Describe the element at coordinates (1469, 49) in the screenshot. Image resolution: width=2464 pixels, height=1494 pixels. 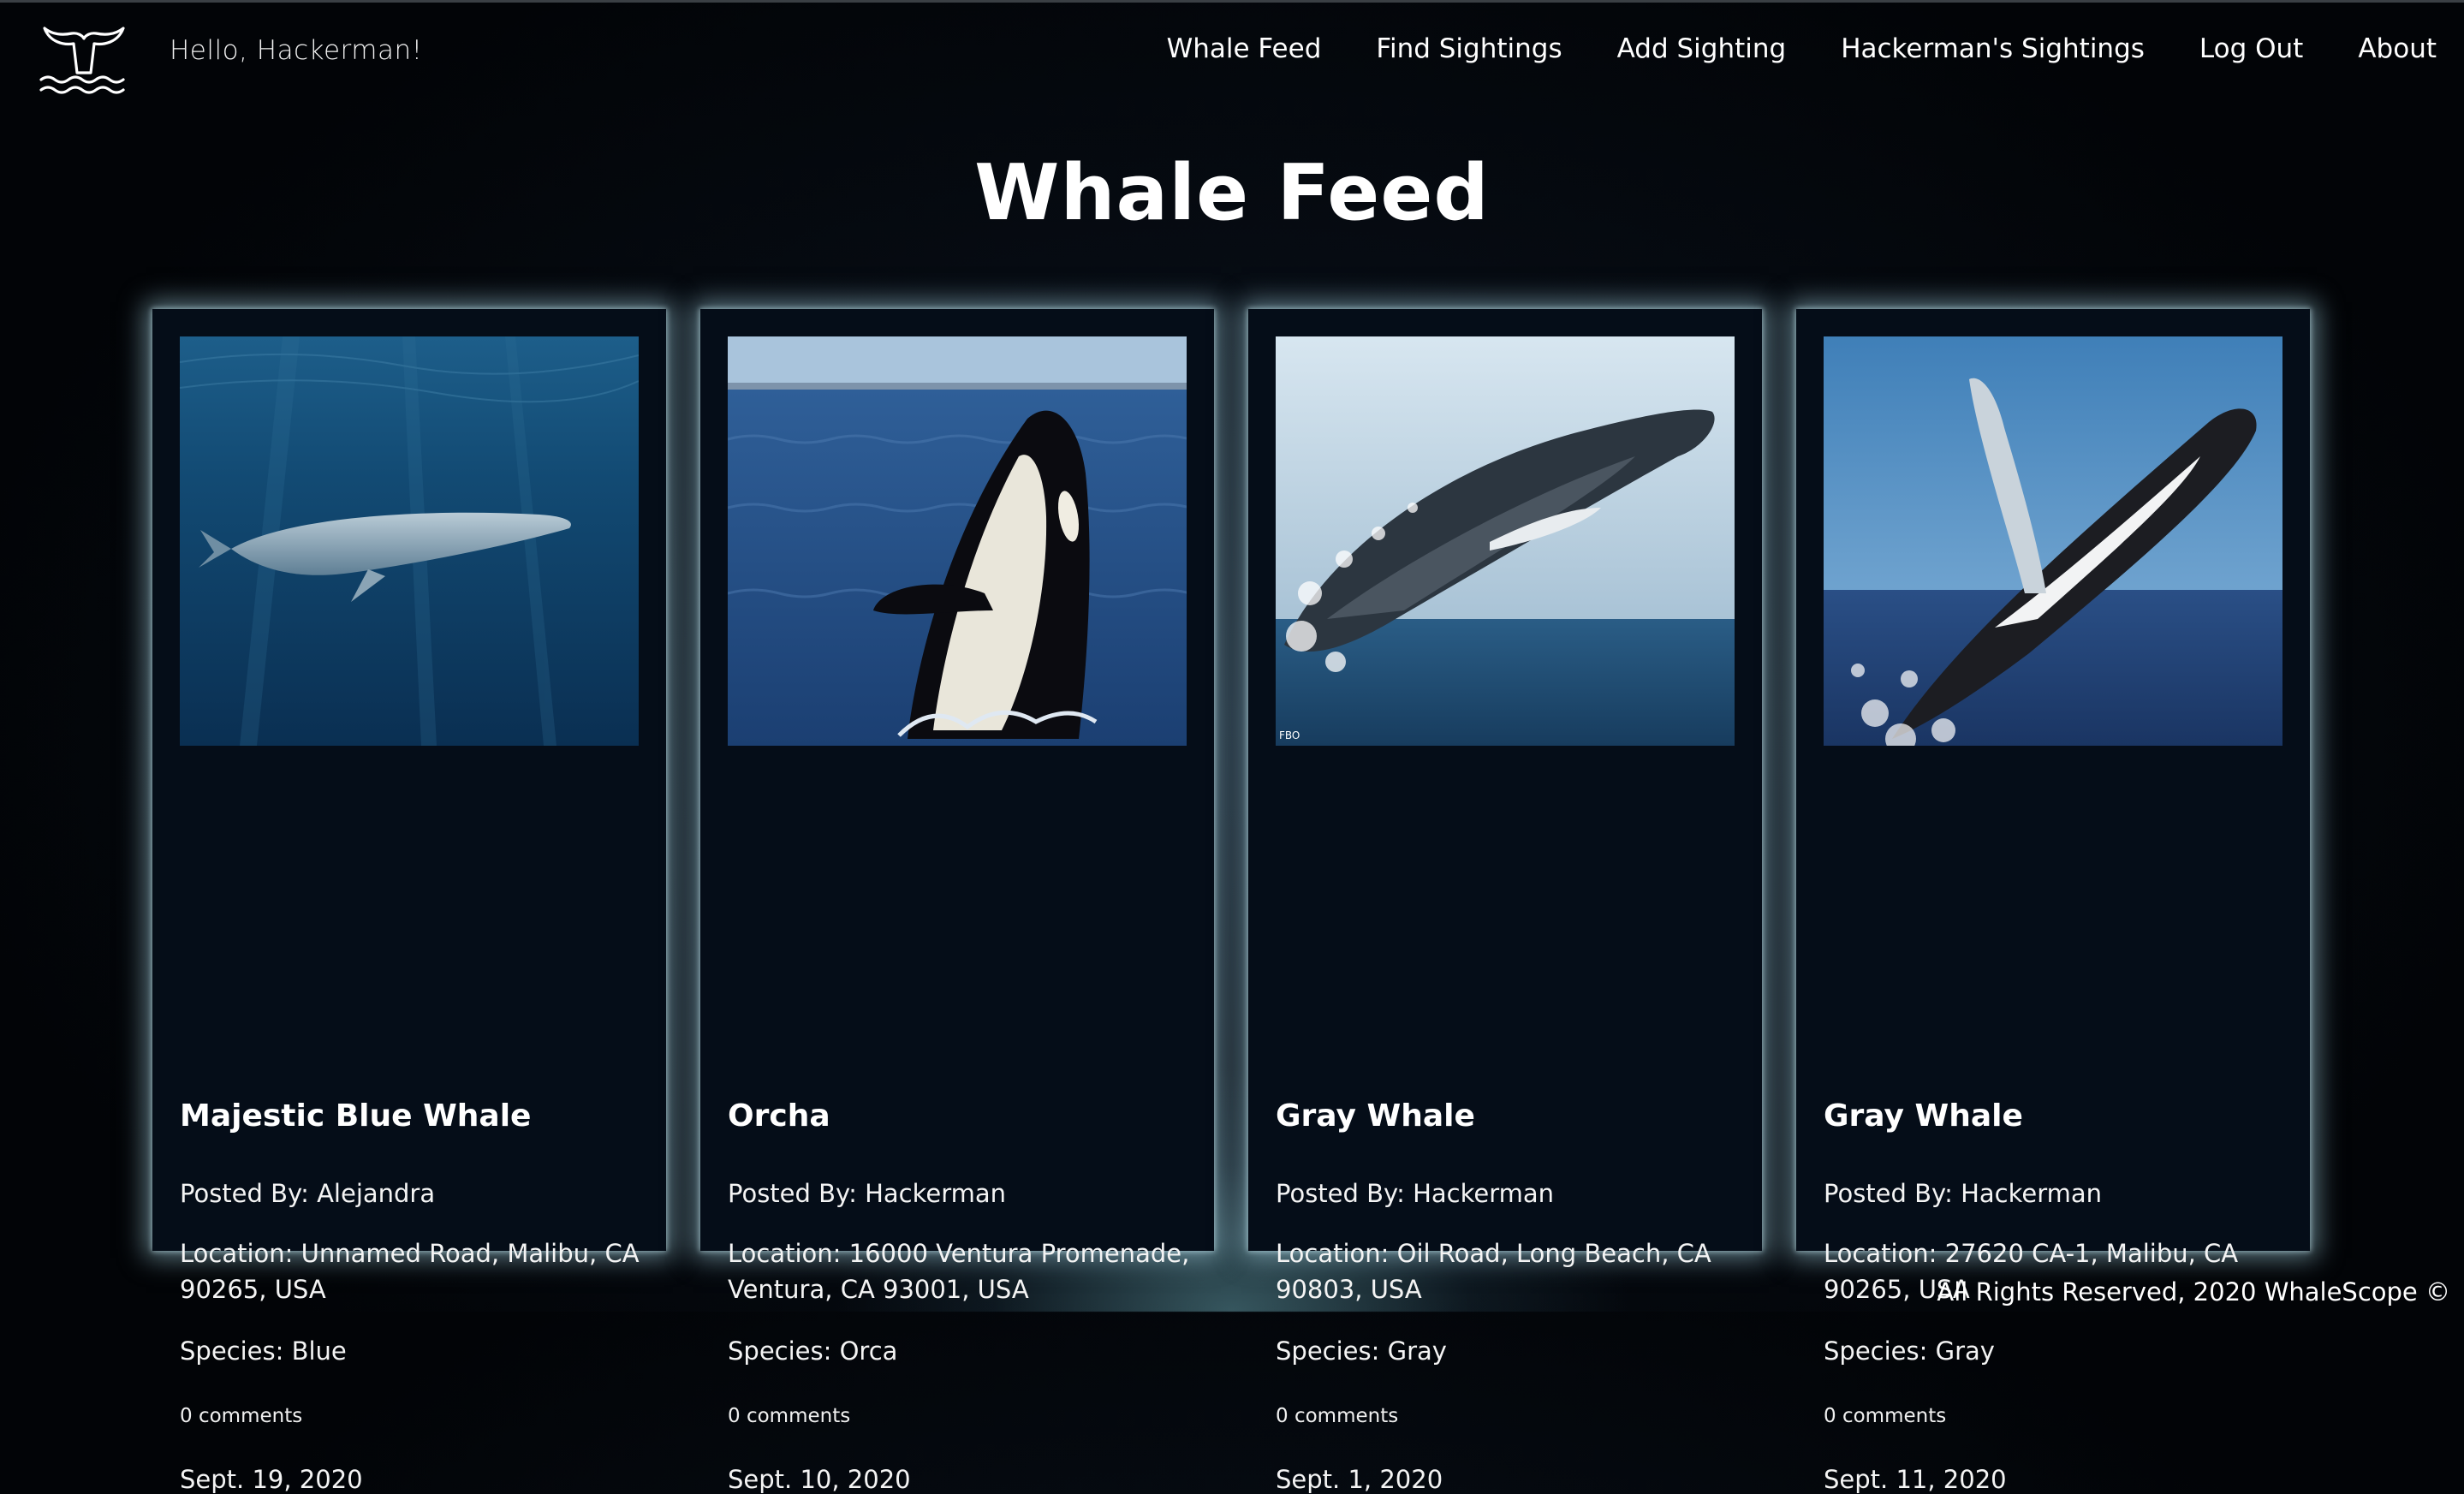
I see `nav-find-sightings: Find Sightings` at that location.